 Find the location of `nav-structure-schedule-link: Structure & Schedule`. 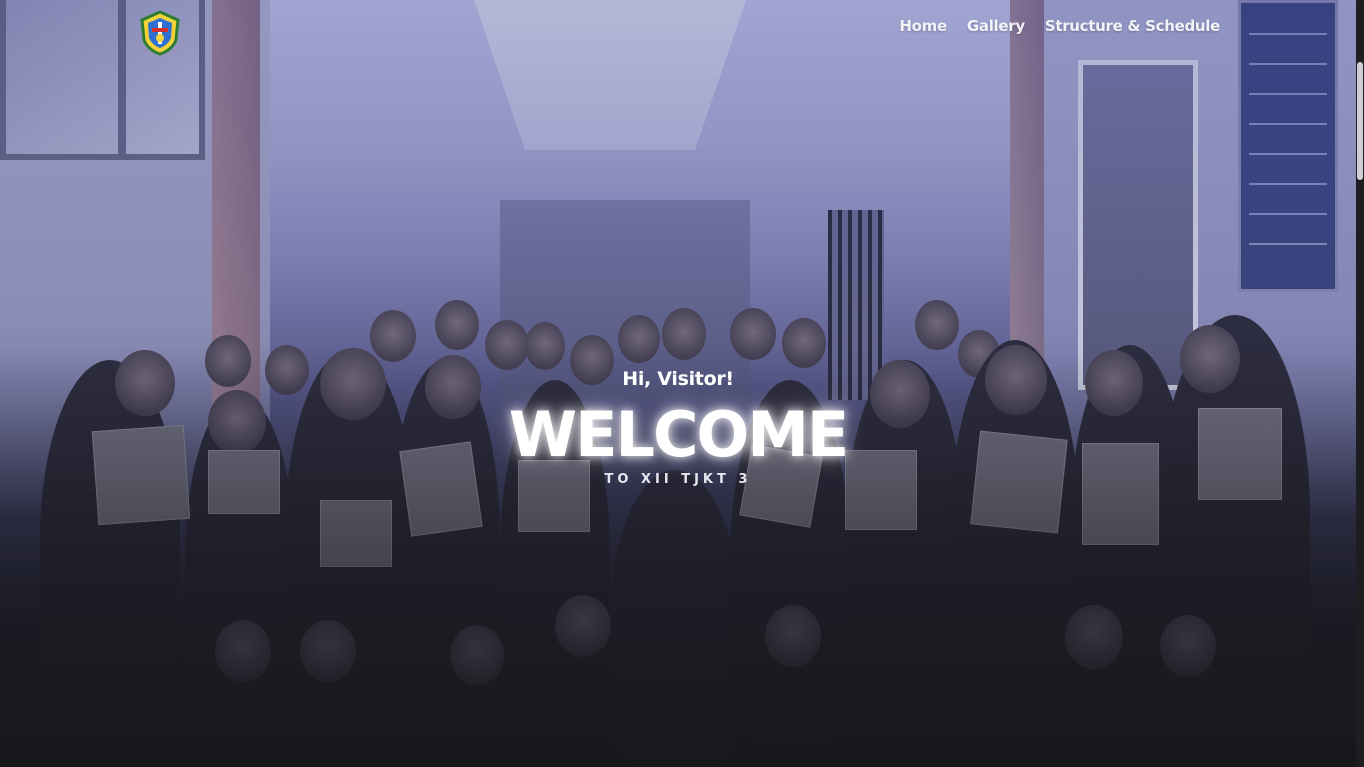

nav-structure-schedule-link: Structure & Schedule is located at coordinates (1132, 26).